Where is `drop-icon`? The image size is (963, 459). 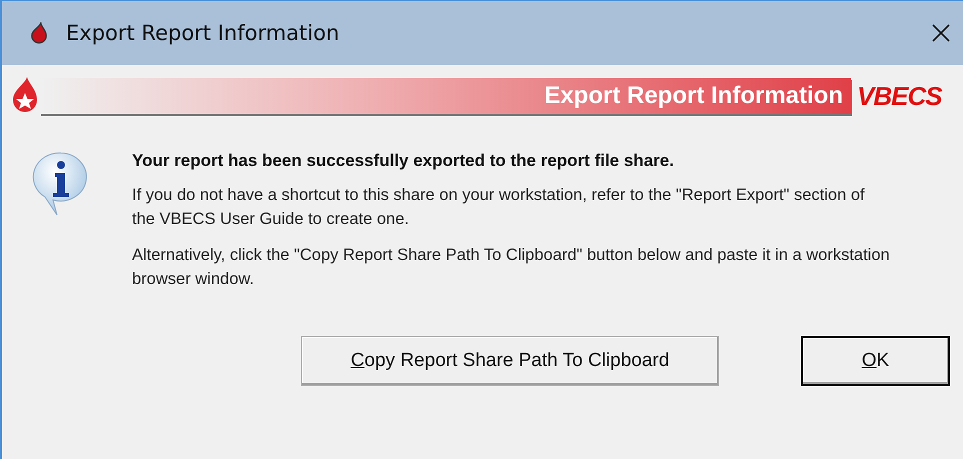
drop-icon is located at coordinates (39, 33).